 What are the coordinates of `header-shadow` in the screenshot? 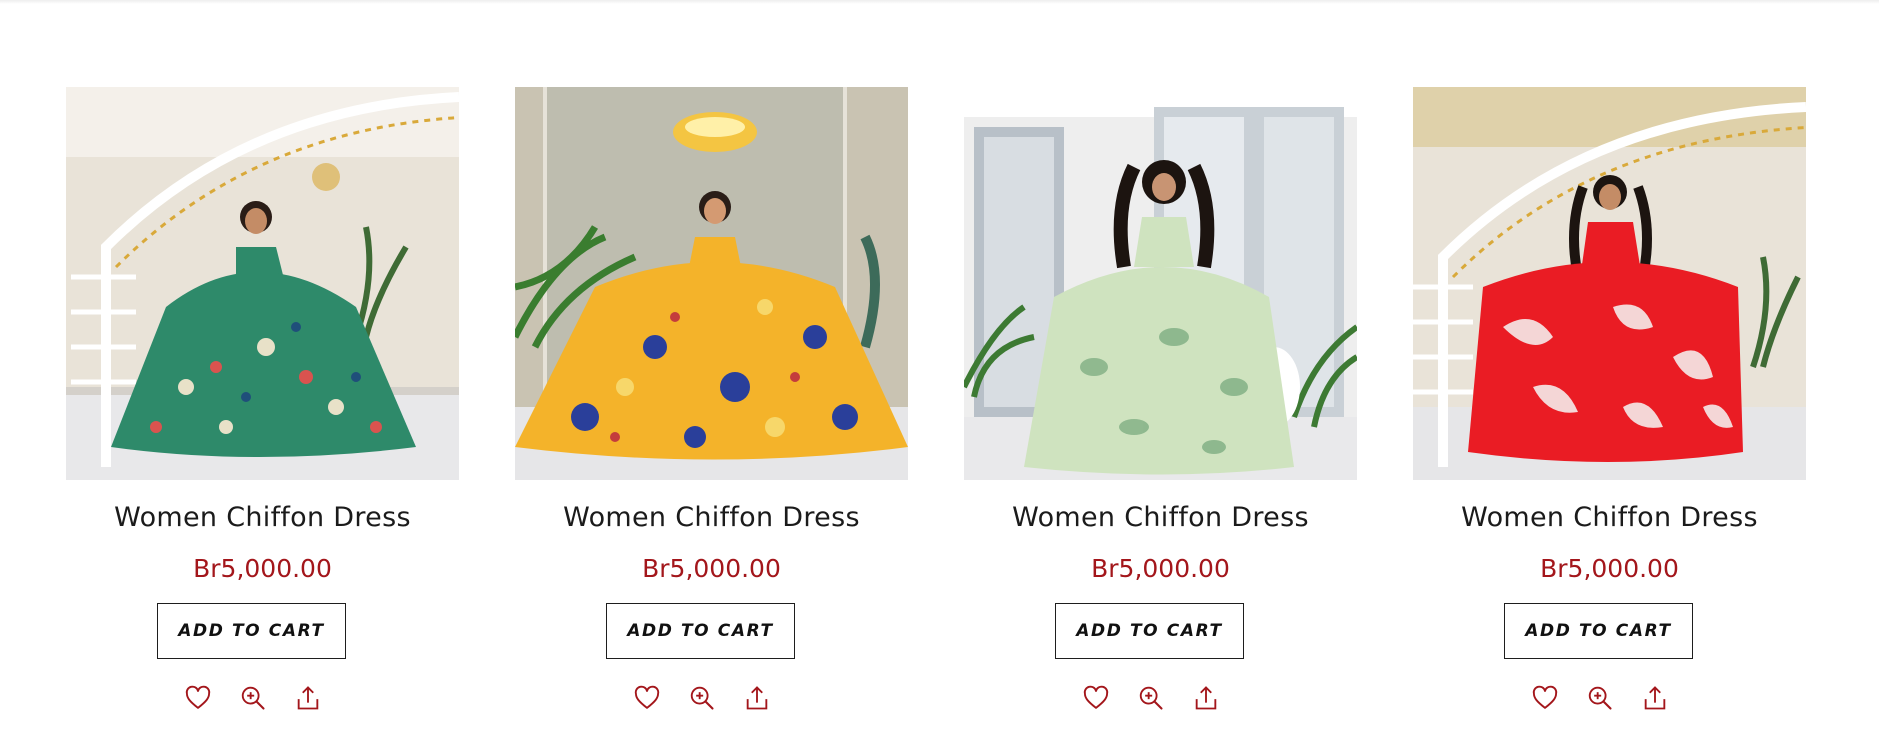 It's located at (939, 2).